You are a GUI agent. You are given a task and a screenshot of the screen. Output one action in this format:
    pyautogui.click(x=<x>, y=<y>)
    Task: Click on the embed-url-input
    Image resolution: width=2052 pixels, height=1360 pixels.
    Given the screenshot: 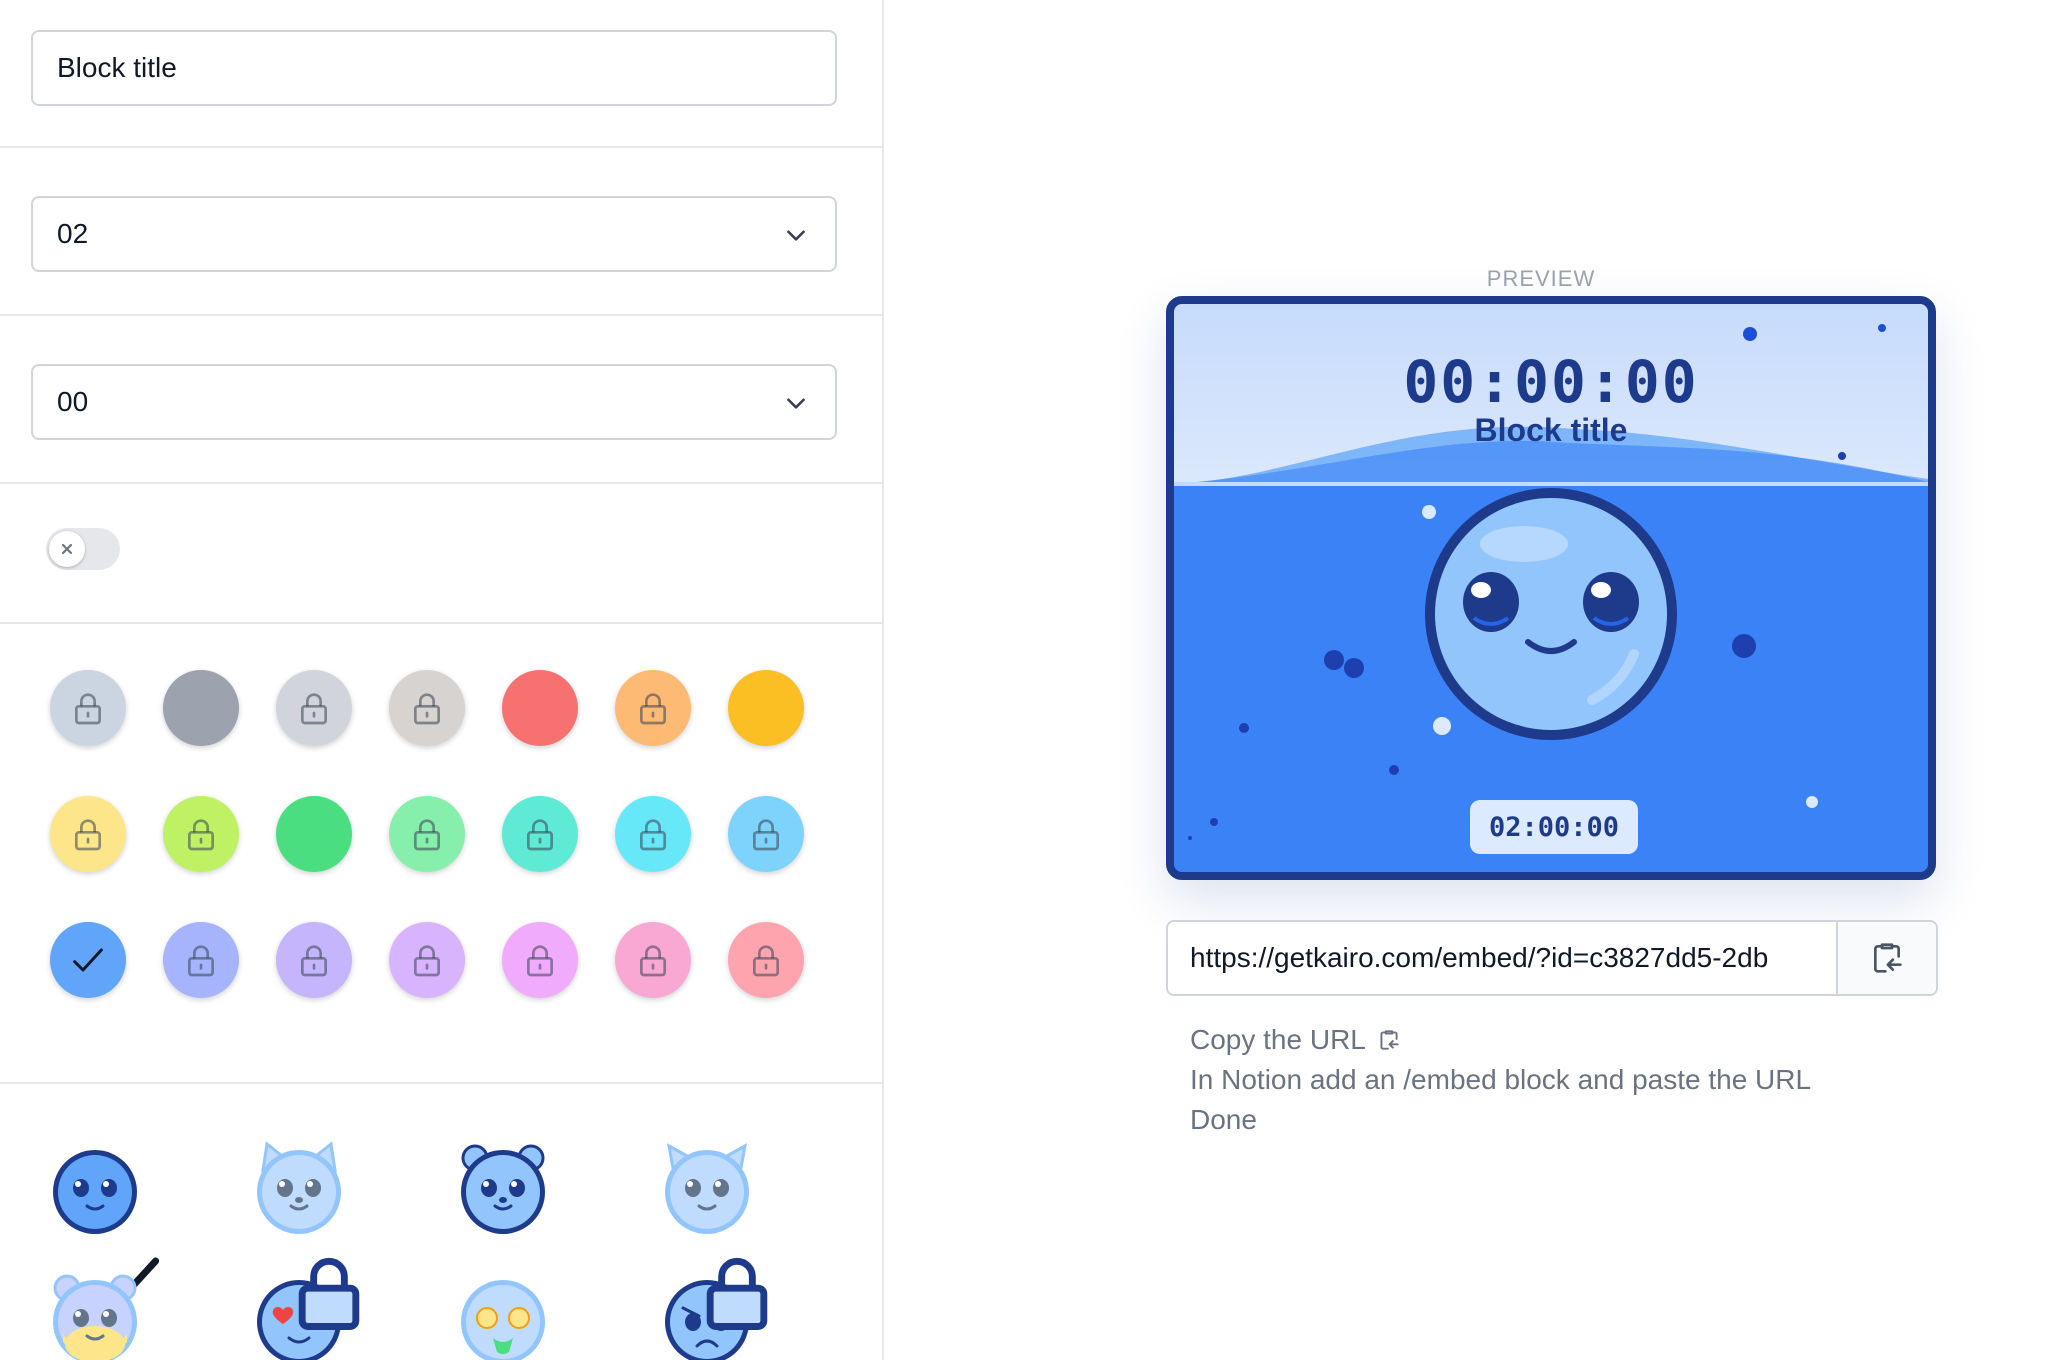 What is the action you would take?
    pyautogui.click(x=1502, y=958)
    